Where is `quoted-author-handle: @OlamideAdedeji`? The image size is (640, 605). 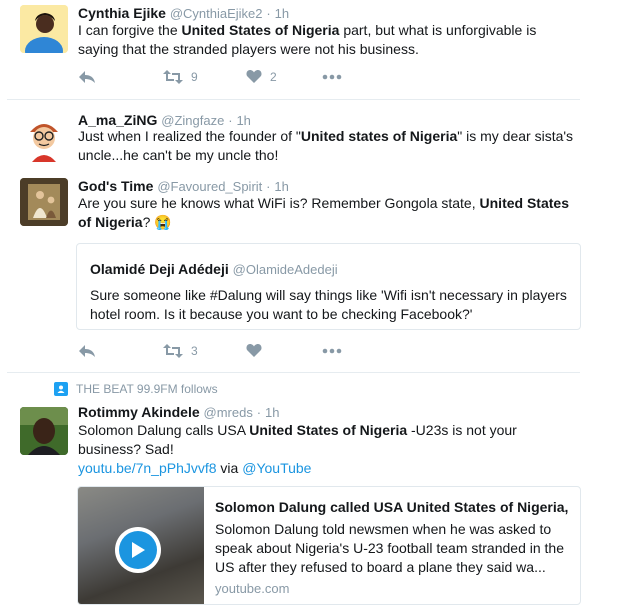
quoted-author-handle: @OlamideAdedeji is located at coordinates (285, 269).